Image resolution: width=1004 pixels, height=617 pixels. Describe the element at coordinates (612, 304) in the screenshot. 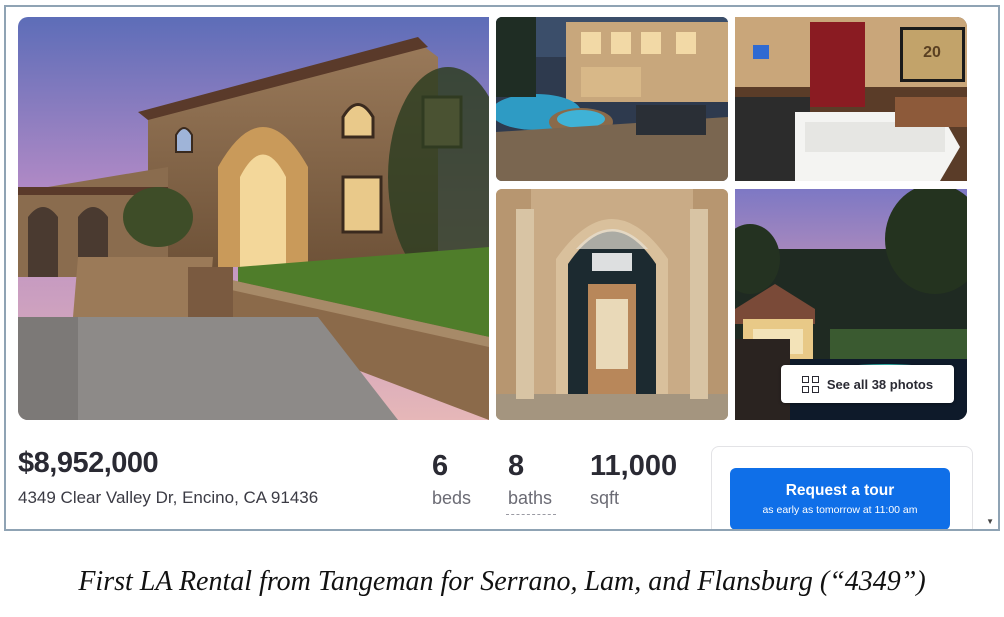

I see `front-door-photo` at that location.